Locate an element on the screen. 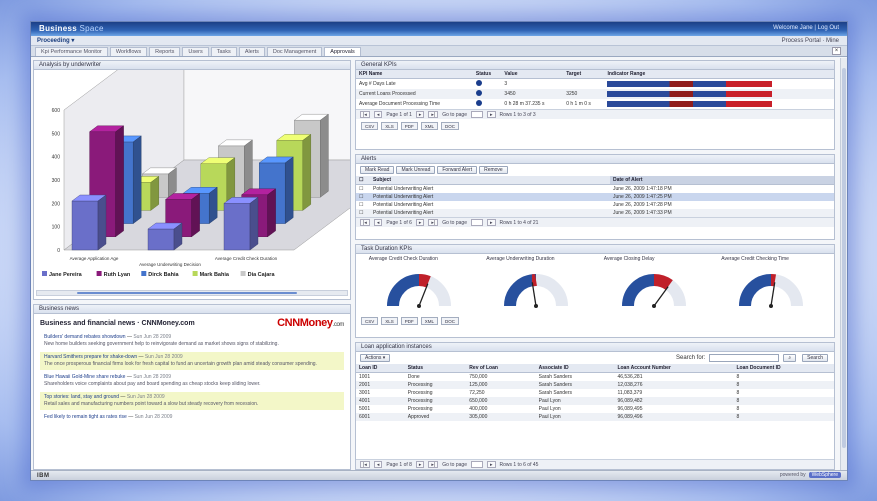 The width and height of the screenshot is (877, 501). news-title: Harvard Smithers prepare for shake-down is located at coordinates (90, 357).